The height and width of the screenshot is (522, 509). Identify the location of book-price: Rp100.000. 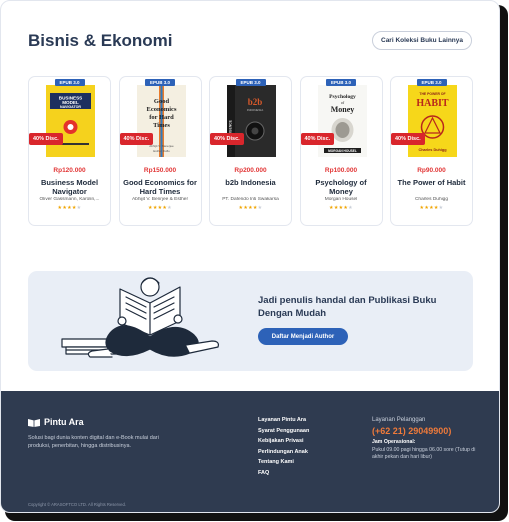
(341, 170).